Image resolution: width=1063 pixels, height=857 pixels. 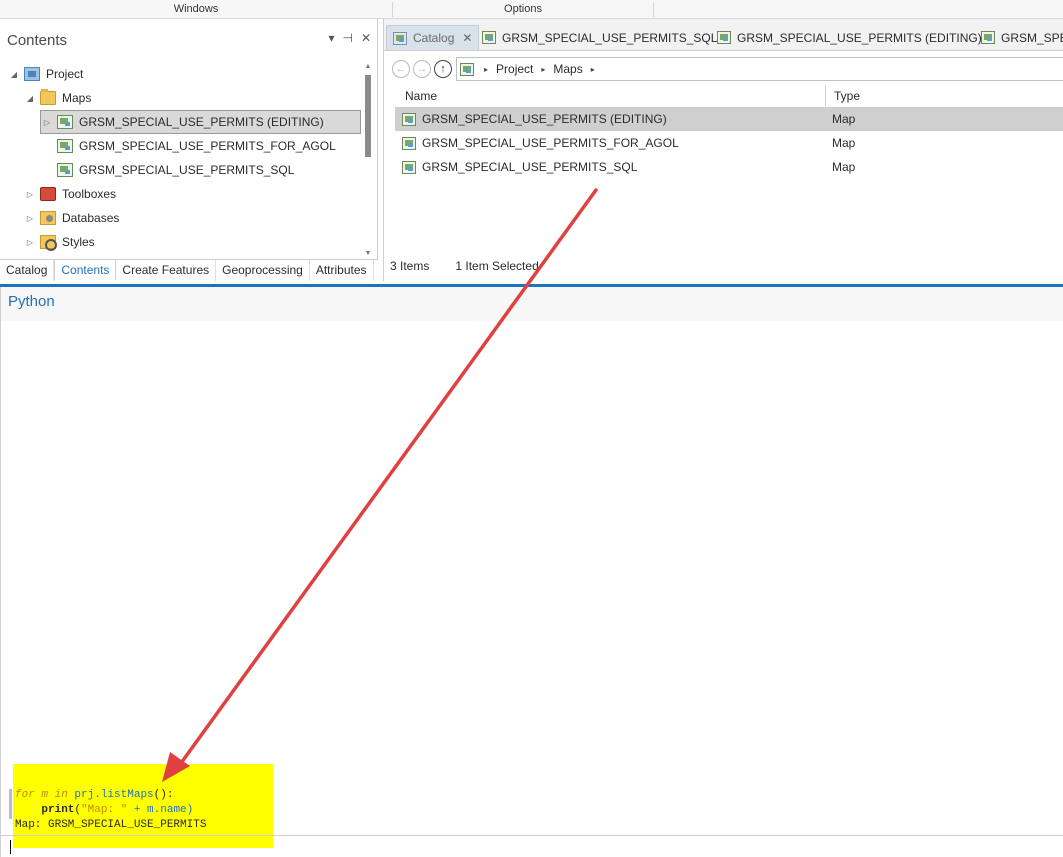 What do you see at coordinates (368, 66) in the screenshot?
I see `scroll-up-icon: ▲` at bounding box center [368, 66].